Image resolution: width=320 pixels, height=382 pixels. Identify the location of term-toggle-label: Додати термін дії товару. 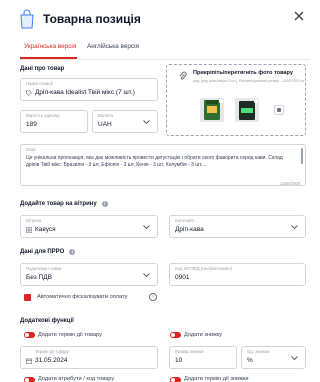
(70, 335).